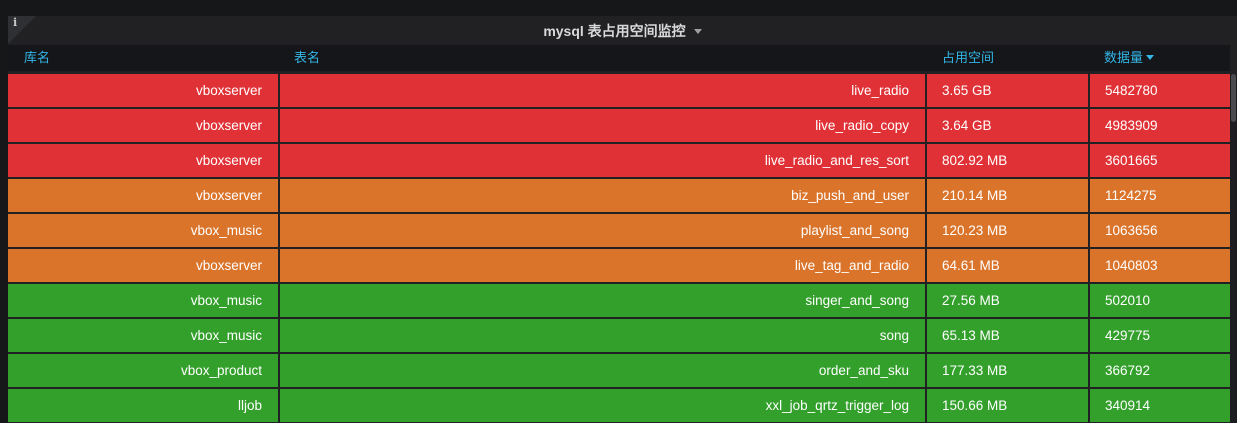  Describe the element at coordinates (618, 8) in the screenshot. I see `dashboard-top-bar` at that location.